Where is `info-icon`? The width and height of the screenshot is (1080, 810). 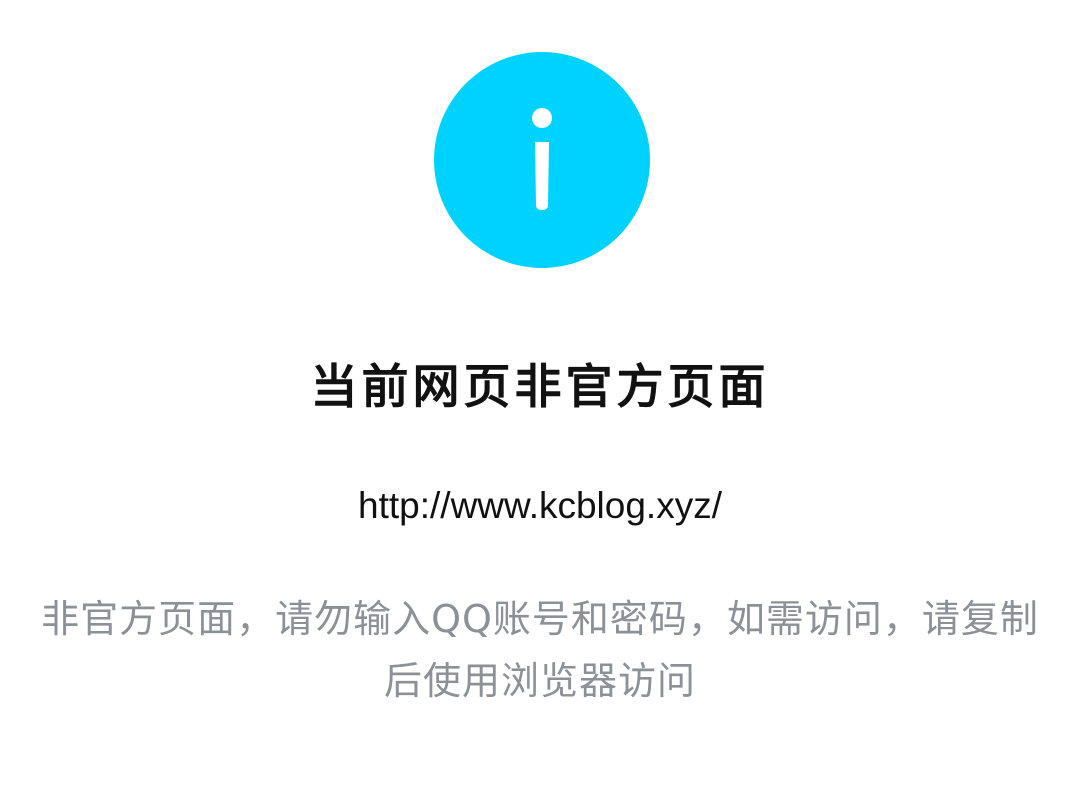 info-icon is located at coordinates (542, 160).